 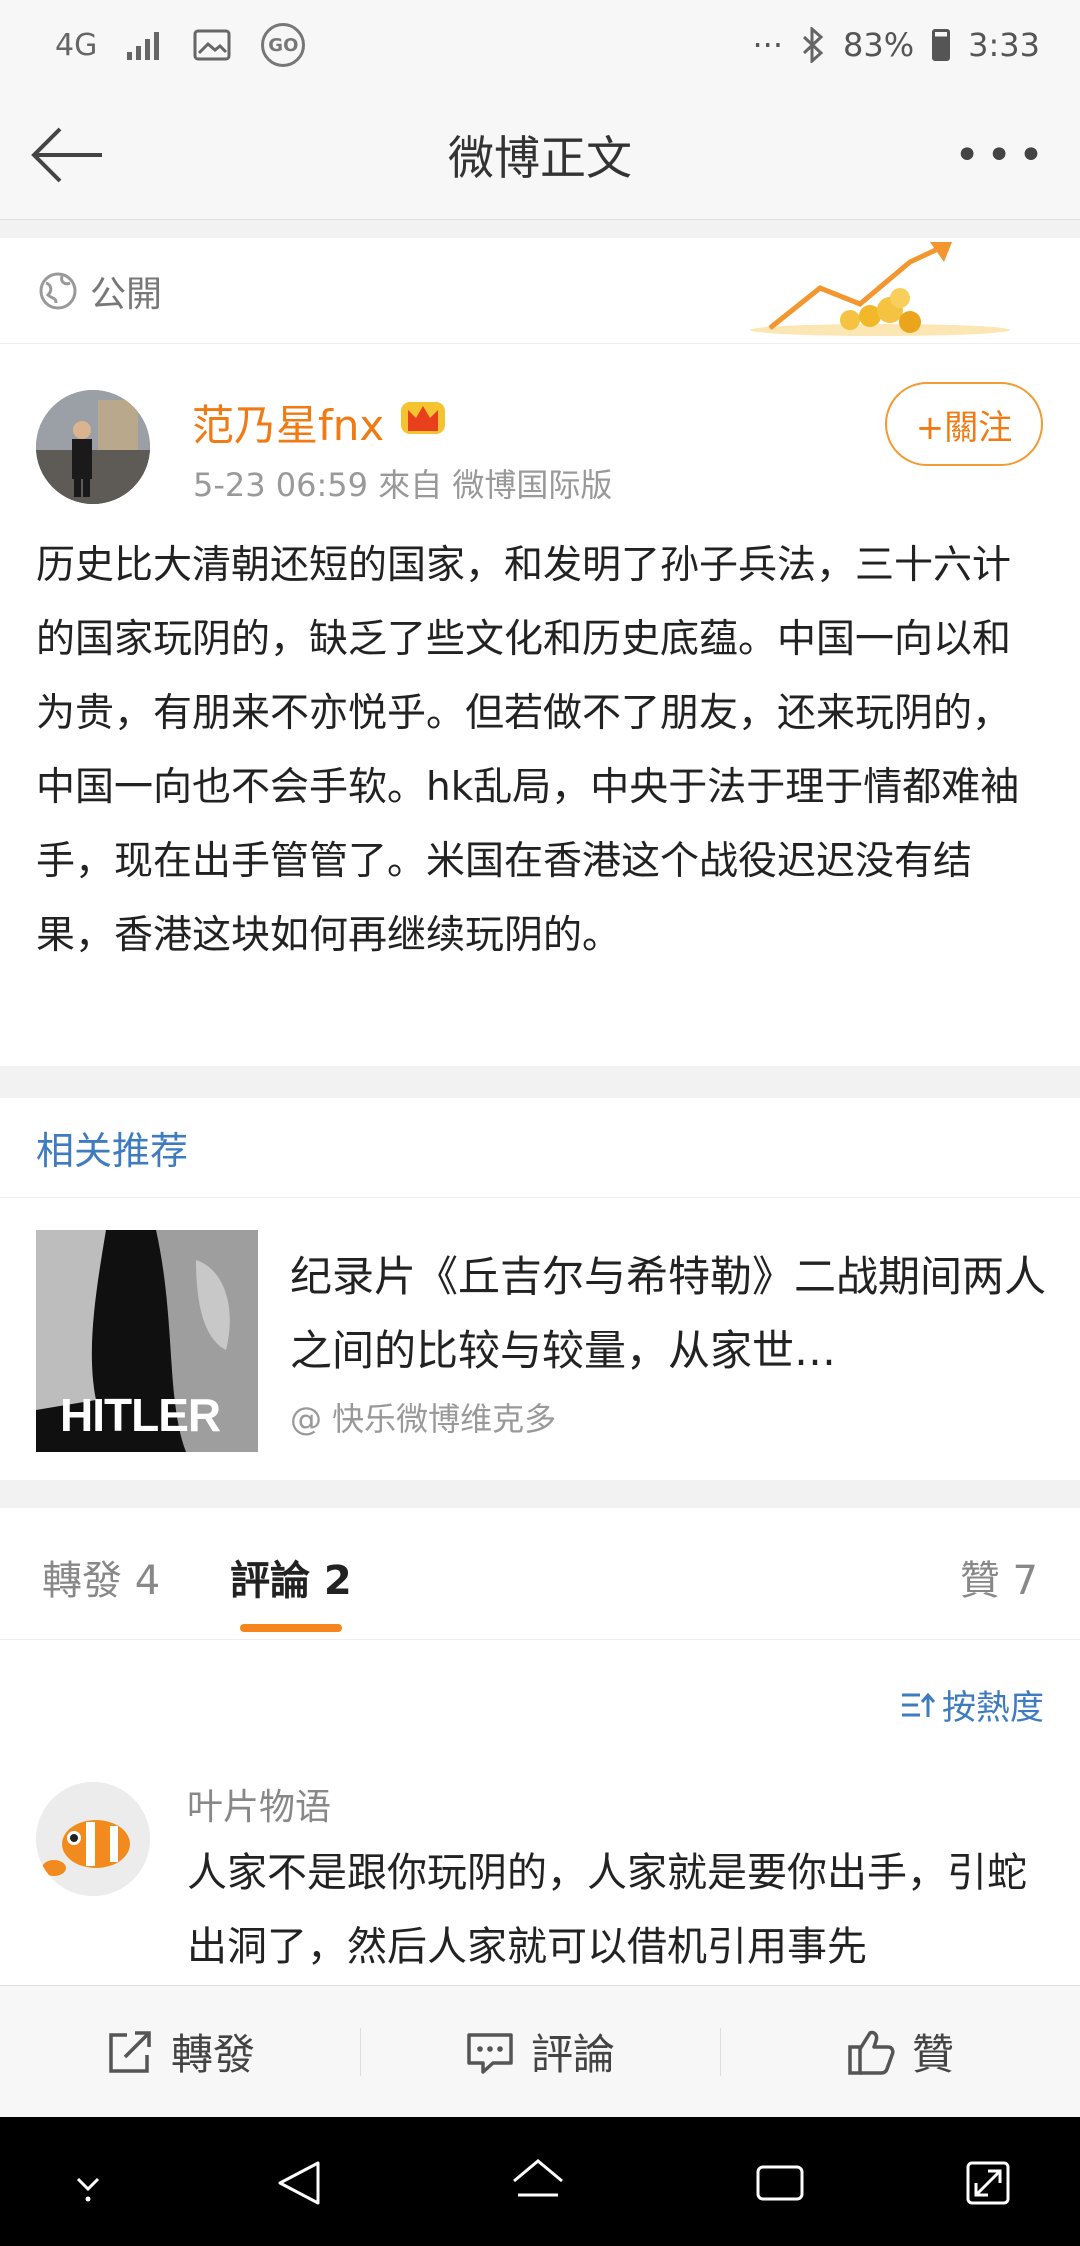 I want to click on bluetooth-icon, so click(x=813, y=45).